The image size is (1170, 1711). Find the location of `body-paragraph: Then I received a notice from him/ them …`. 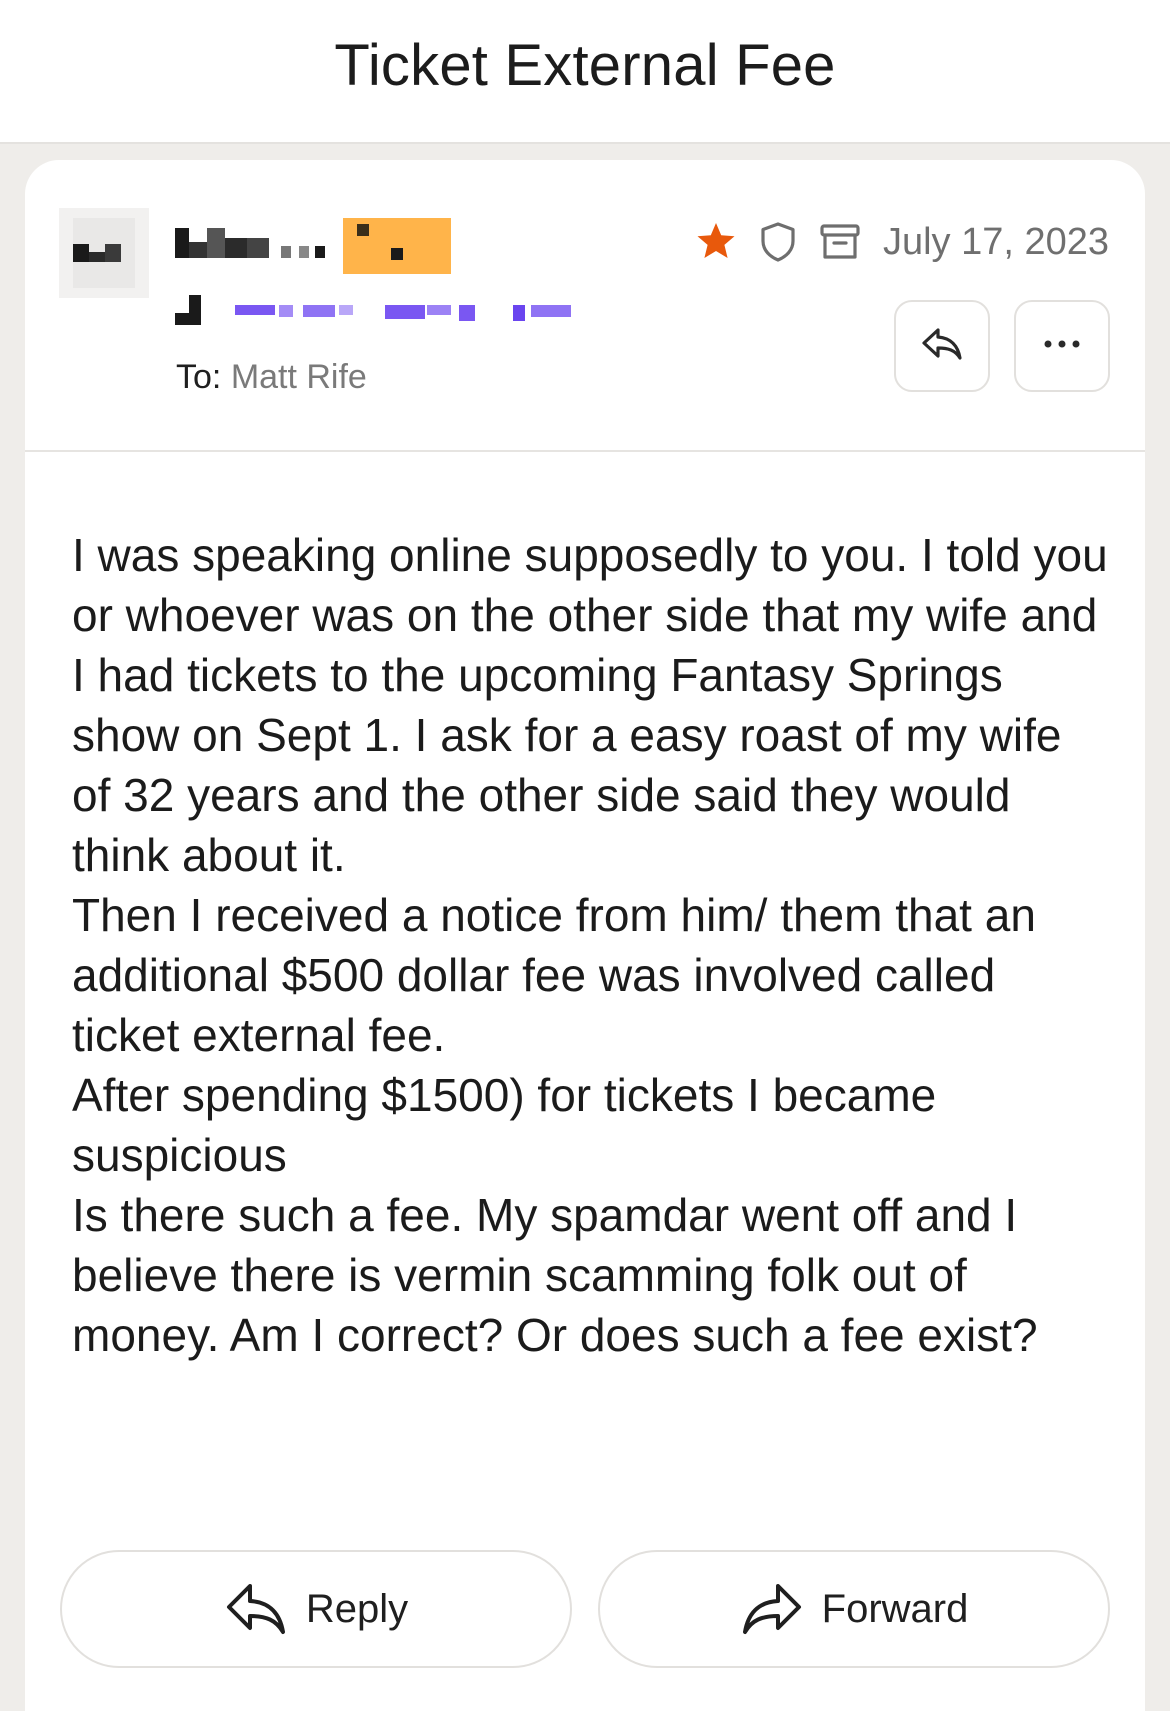

body-paragraph: Then I received a notice from him/ them … is located at coordinates (560, 975).